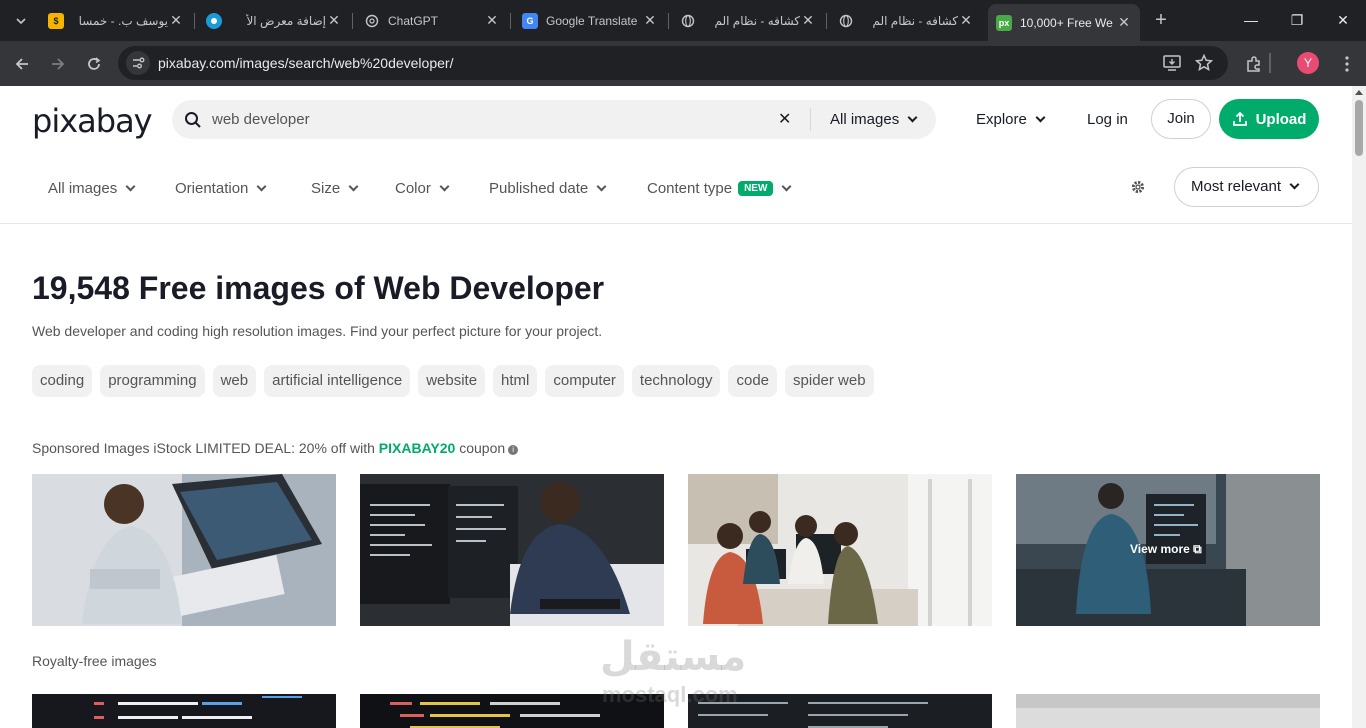 This screenshot has width=1366, height=728. Describe the element at coordinates (1343, 20) in the screenshot. I see `close-window-button: ✕` at that location.